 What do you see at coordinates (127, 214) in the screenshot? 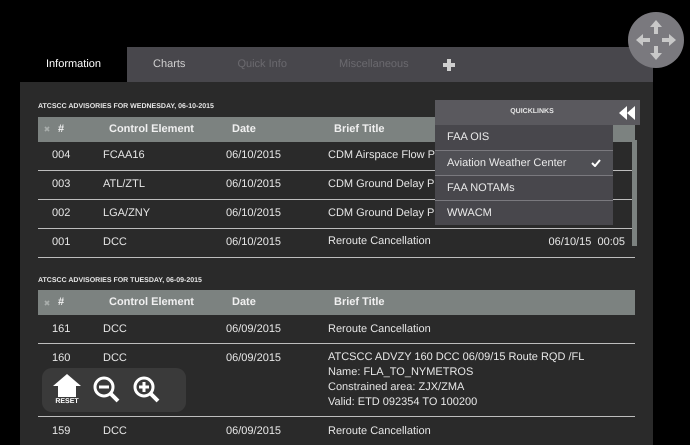
I see `control-element: LGA/ZNY` at bounding box center [127, 214].